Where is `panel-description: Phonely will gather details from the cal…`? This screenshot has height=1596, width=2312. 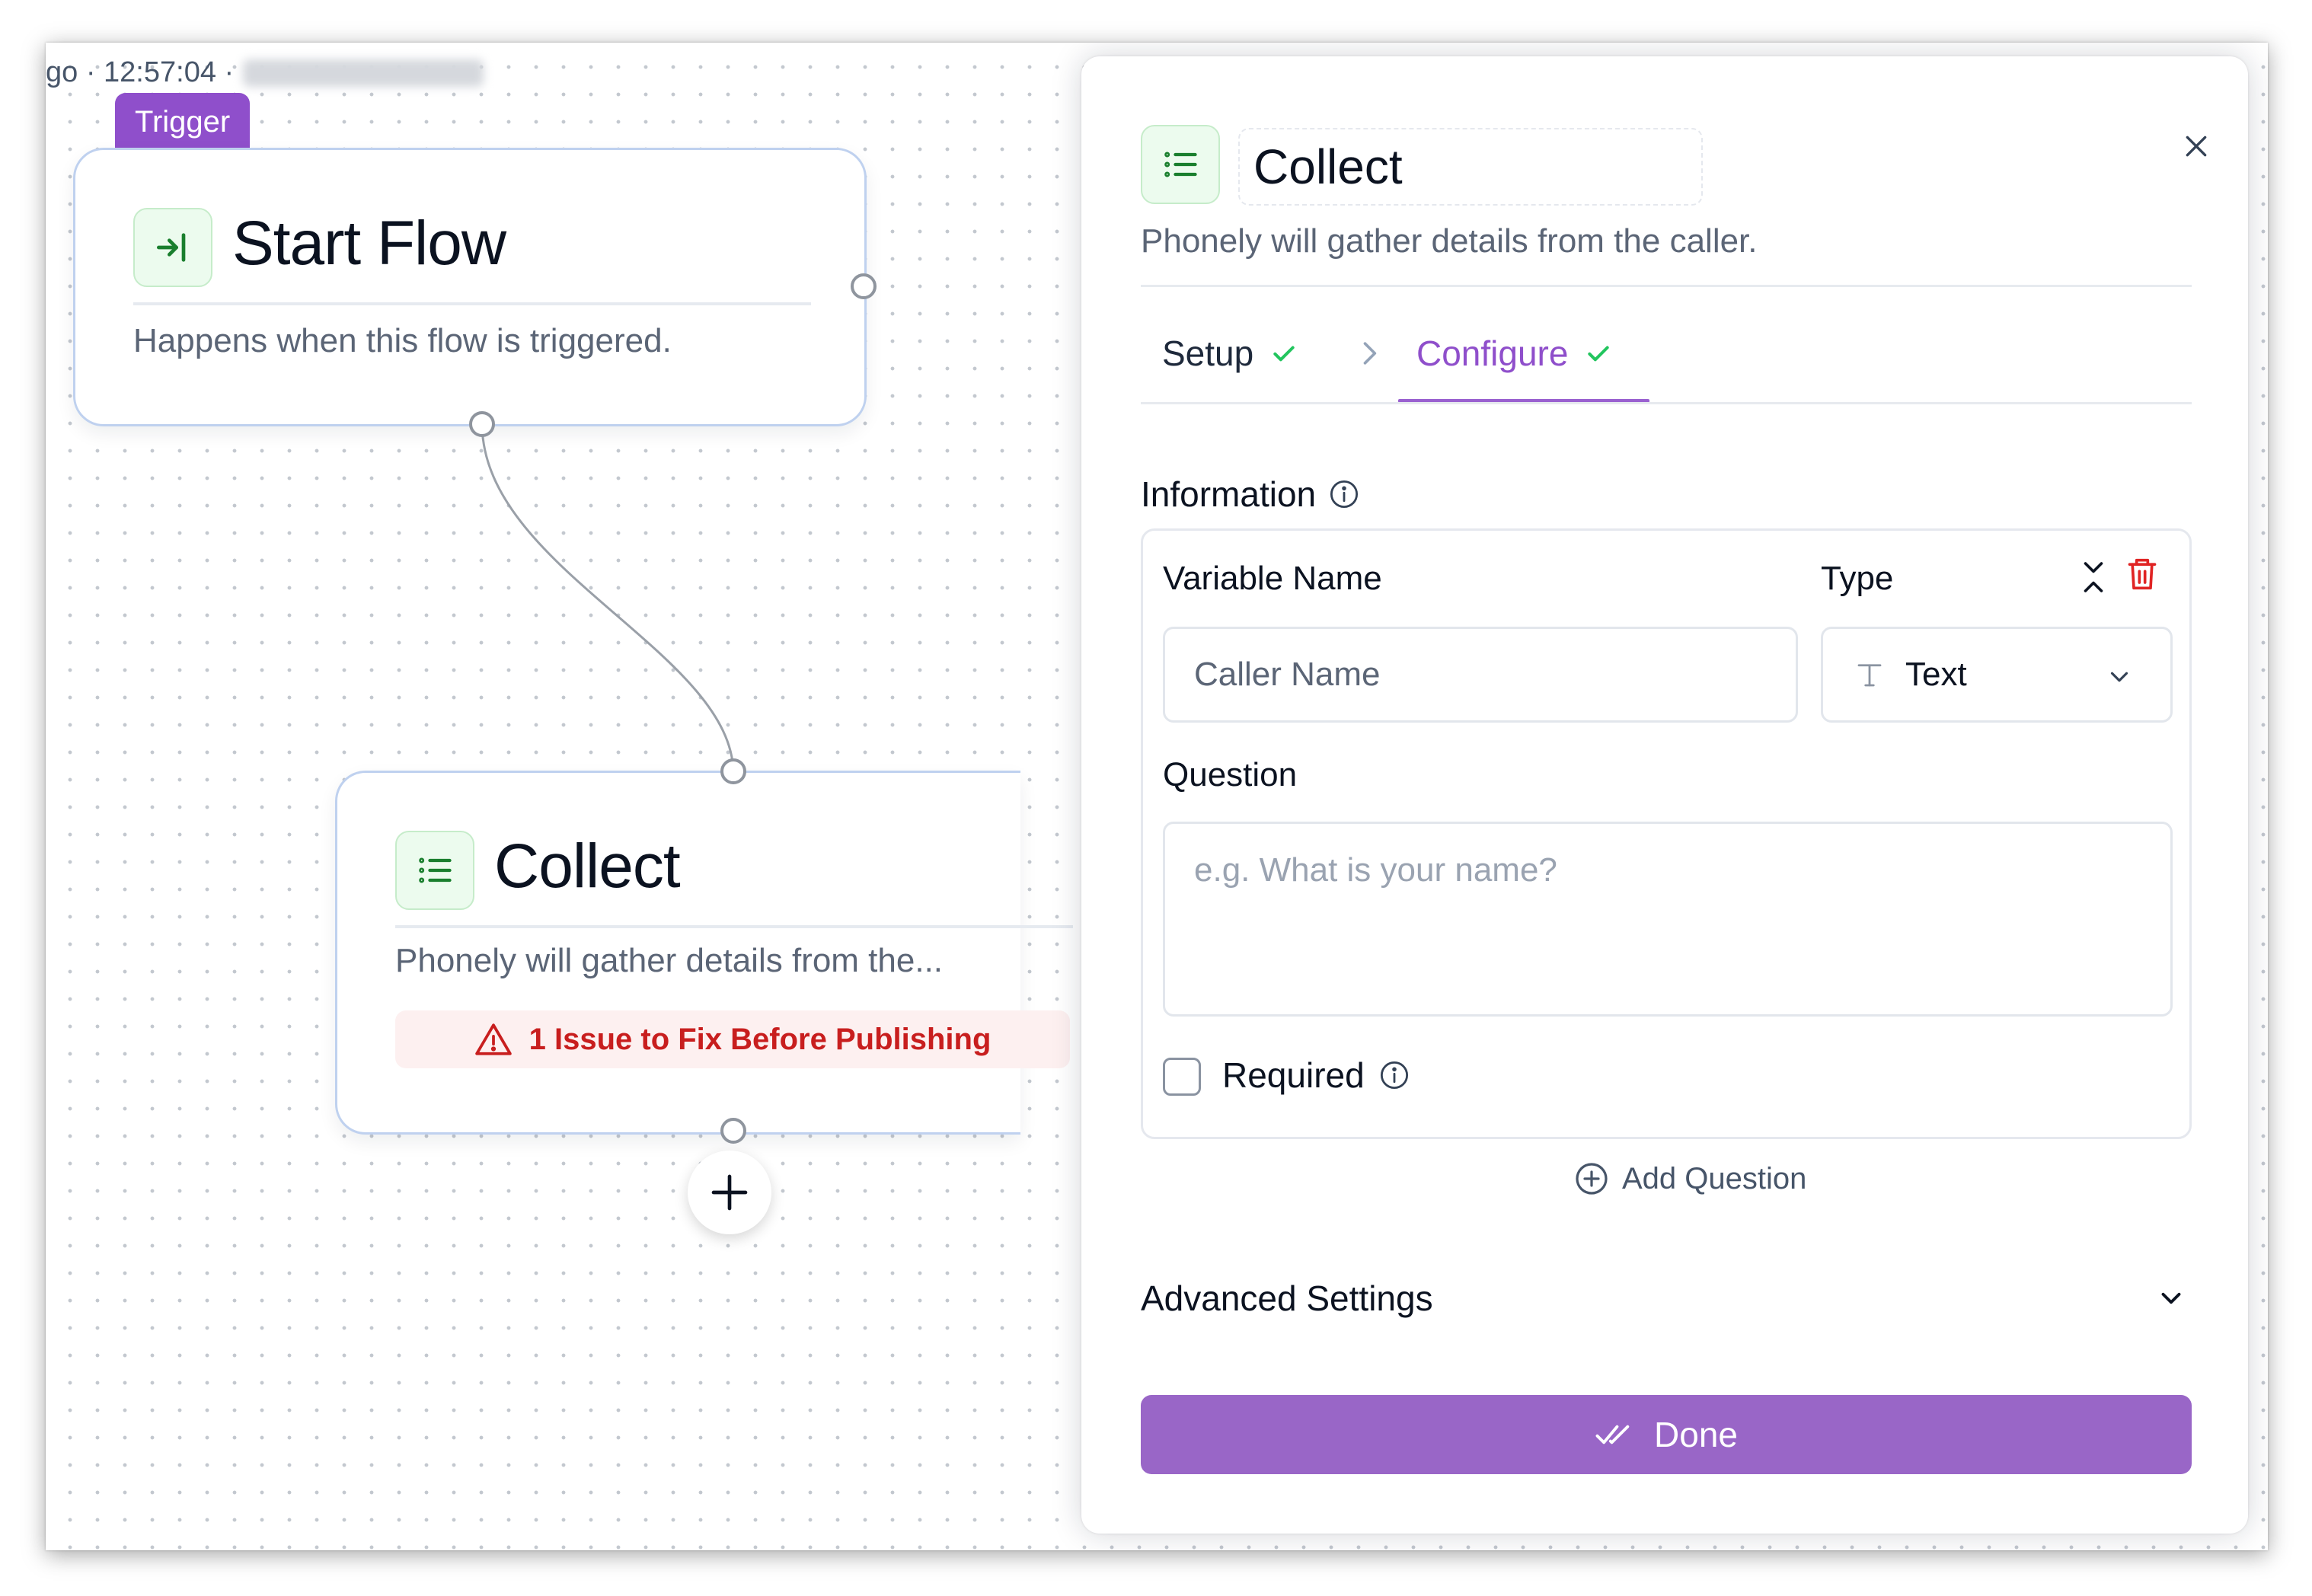 panel-description: Phonely will gather details from the cal… is located at coordinates (1449, 241).